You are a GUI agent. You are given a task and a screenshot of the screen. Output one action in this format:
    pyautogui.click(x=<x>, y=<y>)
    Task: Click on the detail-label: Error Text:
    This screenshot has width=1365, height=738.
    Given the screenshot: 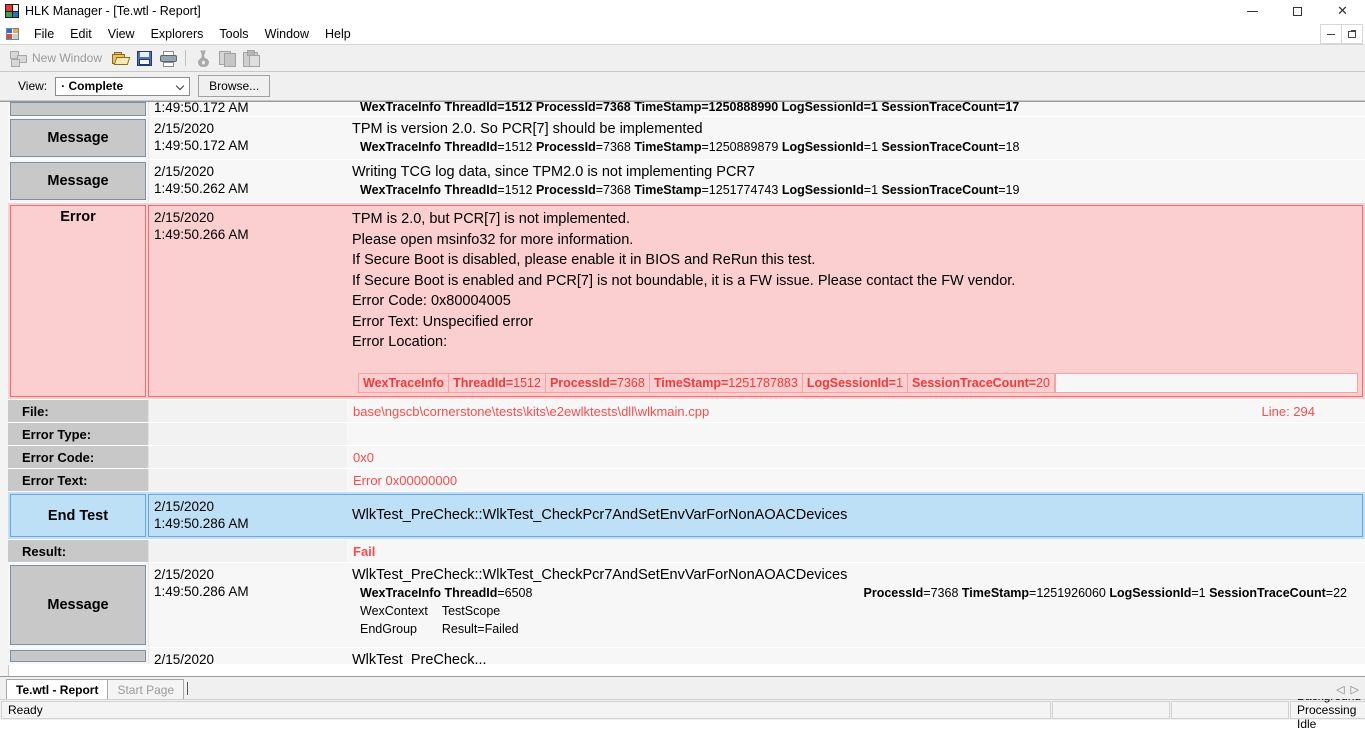 What is the action you would take?
    pyautogui.click(x=78, y=480)
    